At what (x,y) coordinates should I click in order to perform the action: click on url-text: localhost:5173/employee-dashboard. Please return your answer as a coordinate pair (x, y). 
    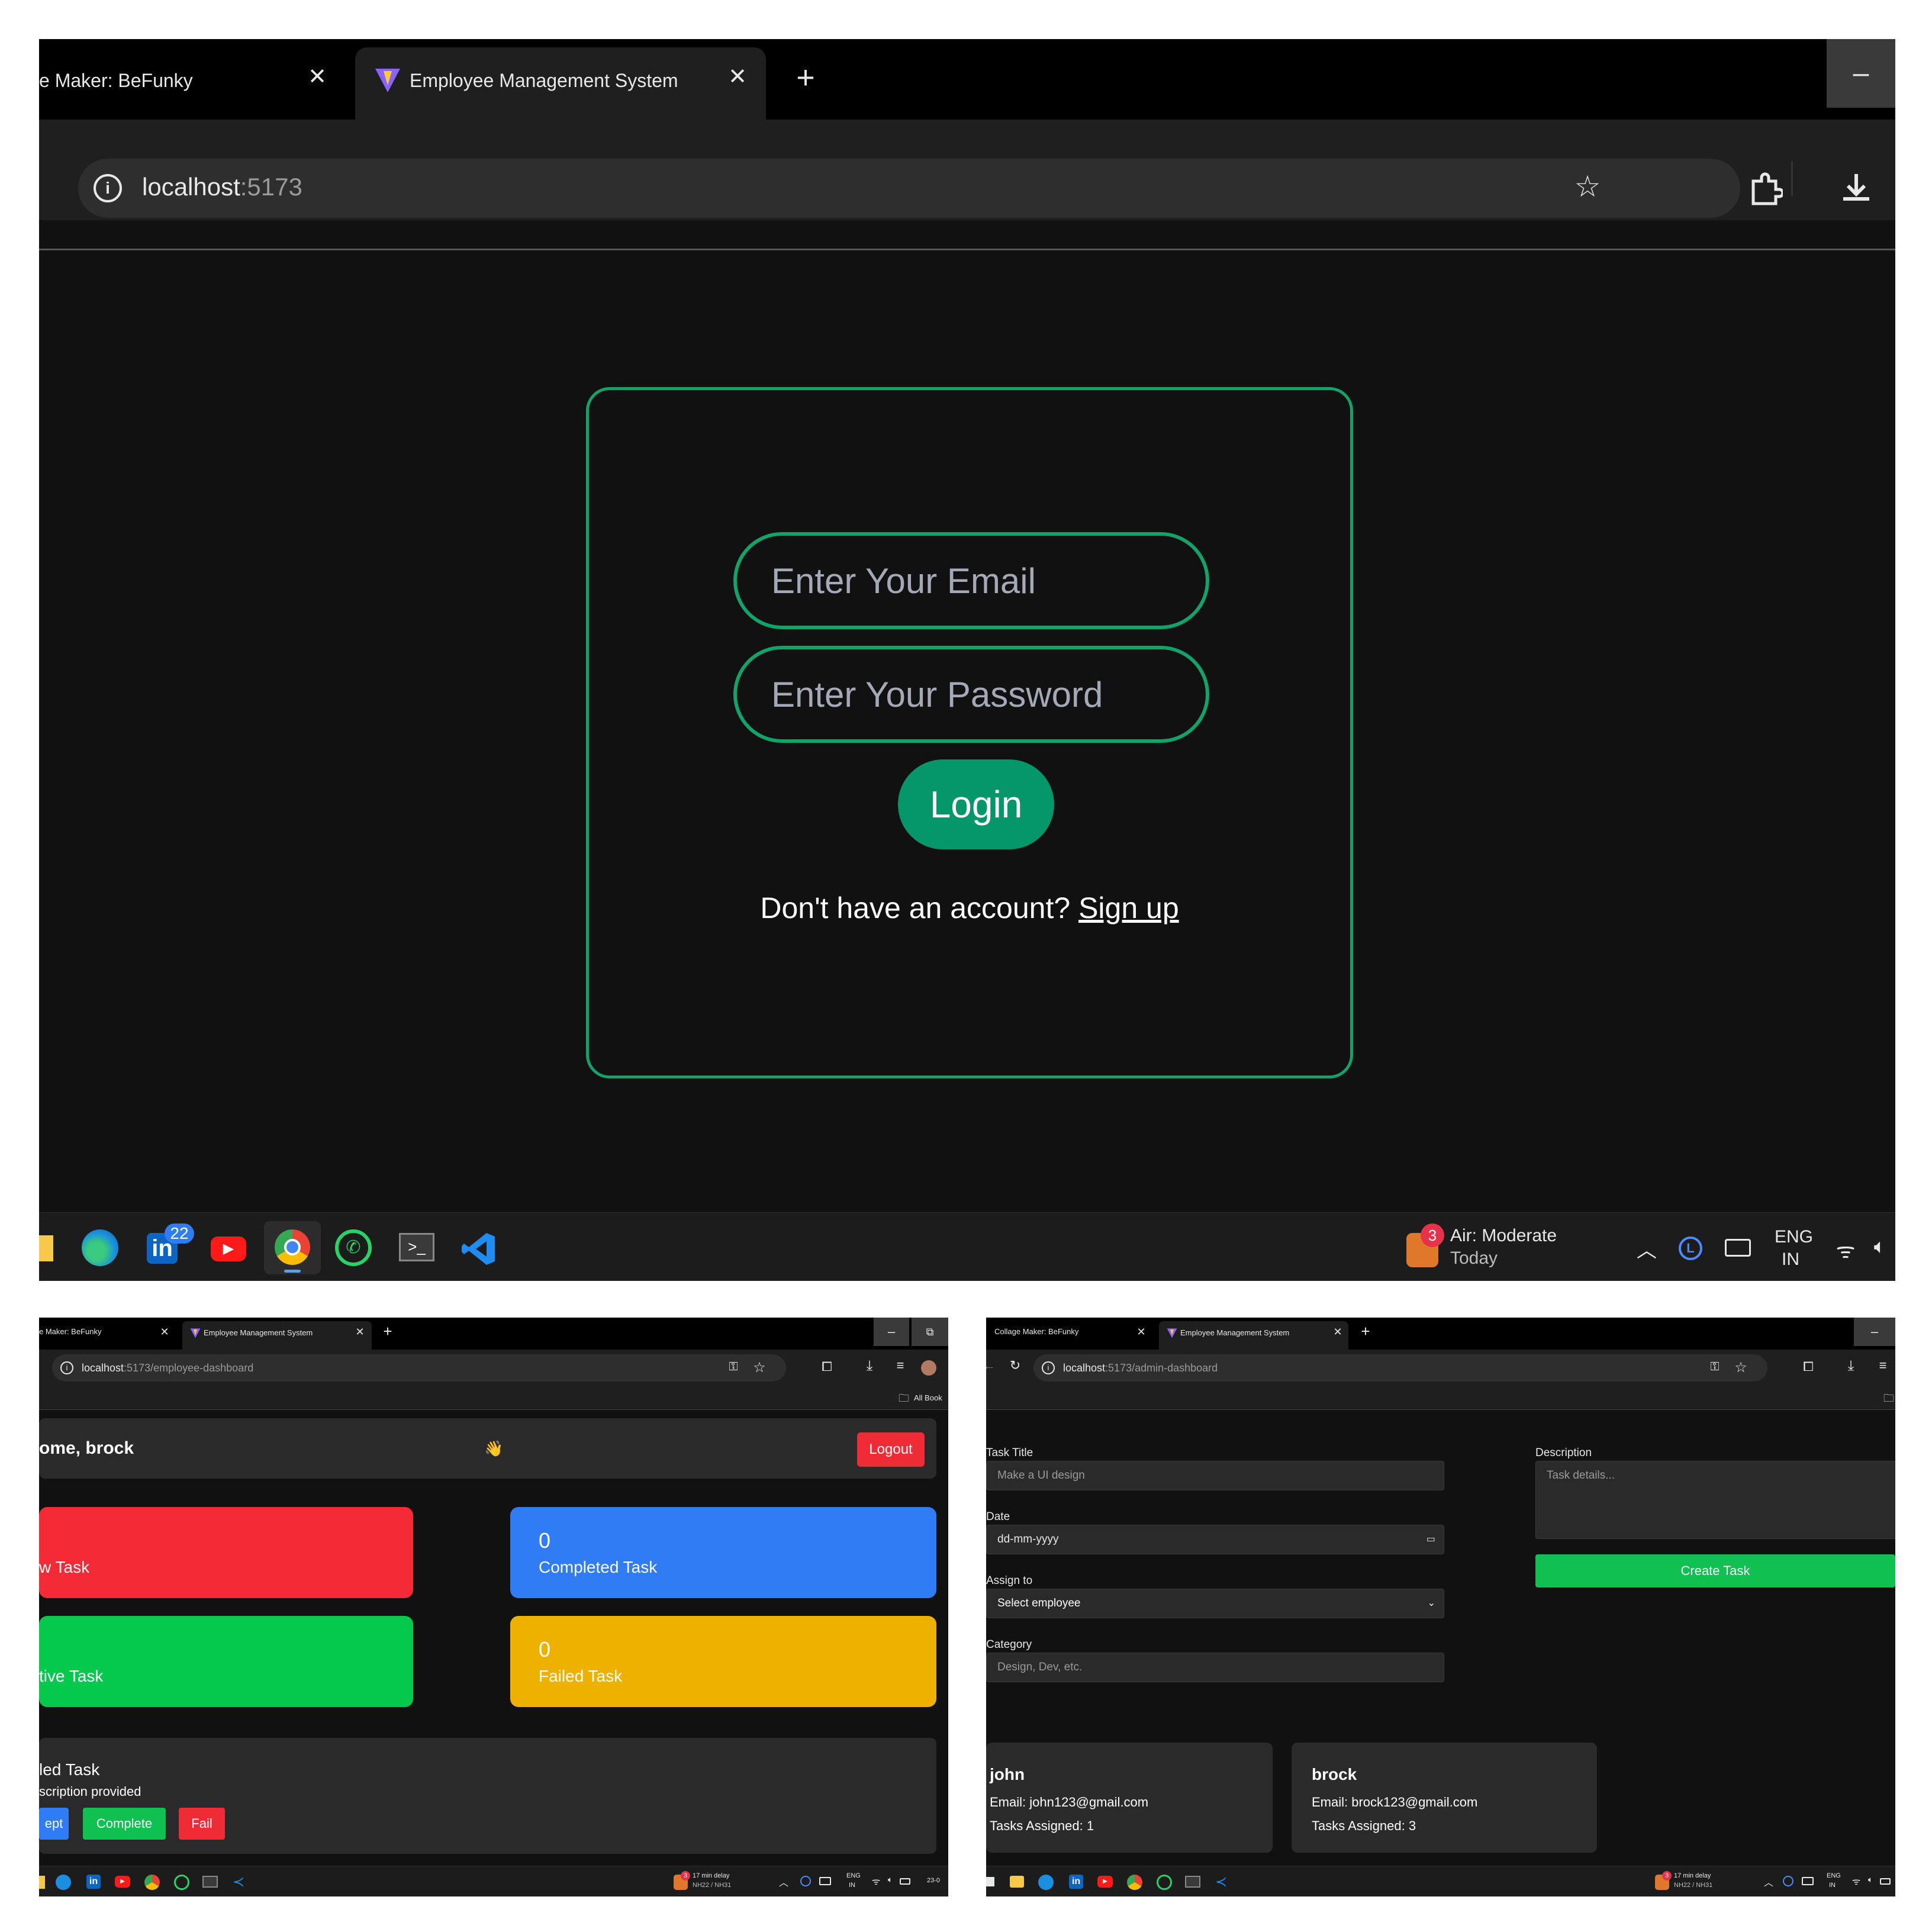
    Looking at the image, I should click on (167, 1368).